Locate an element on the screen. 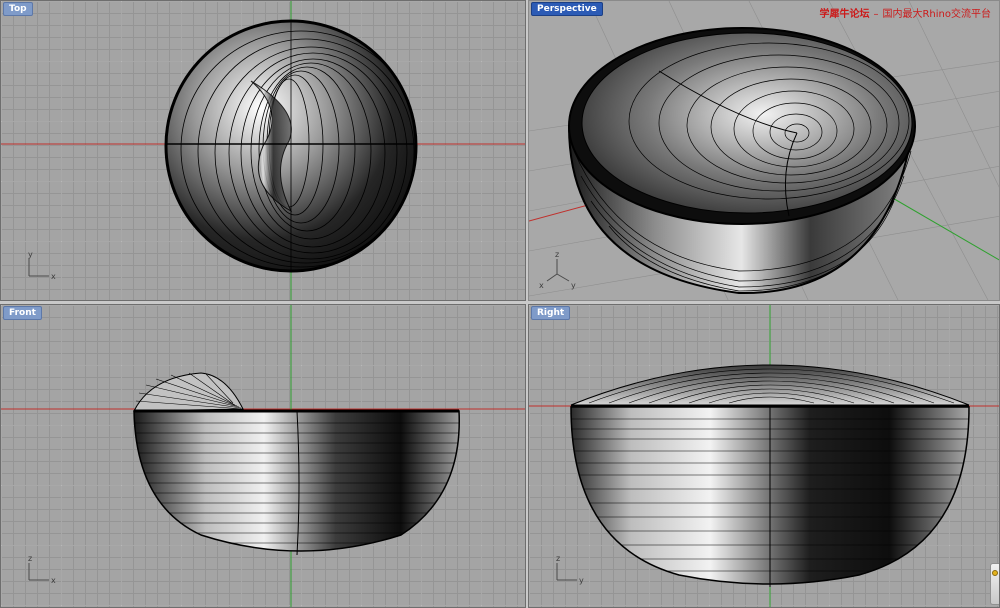 Image resolution: width=1000 pixels, height=608 pixels. notification-badge-icon is located at coordinates (994, 584).